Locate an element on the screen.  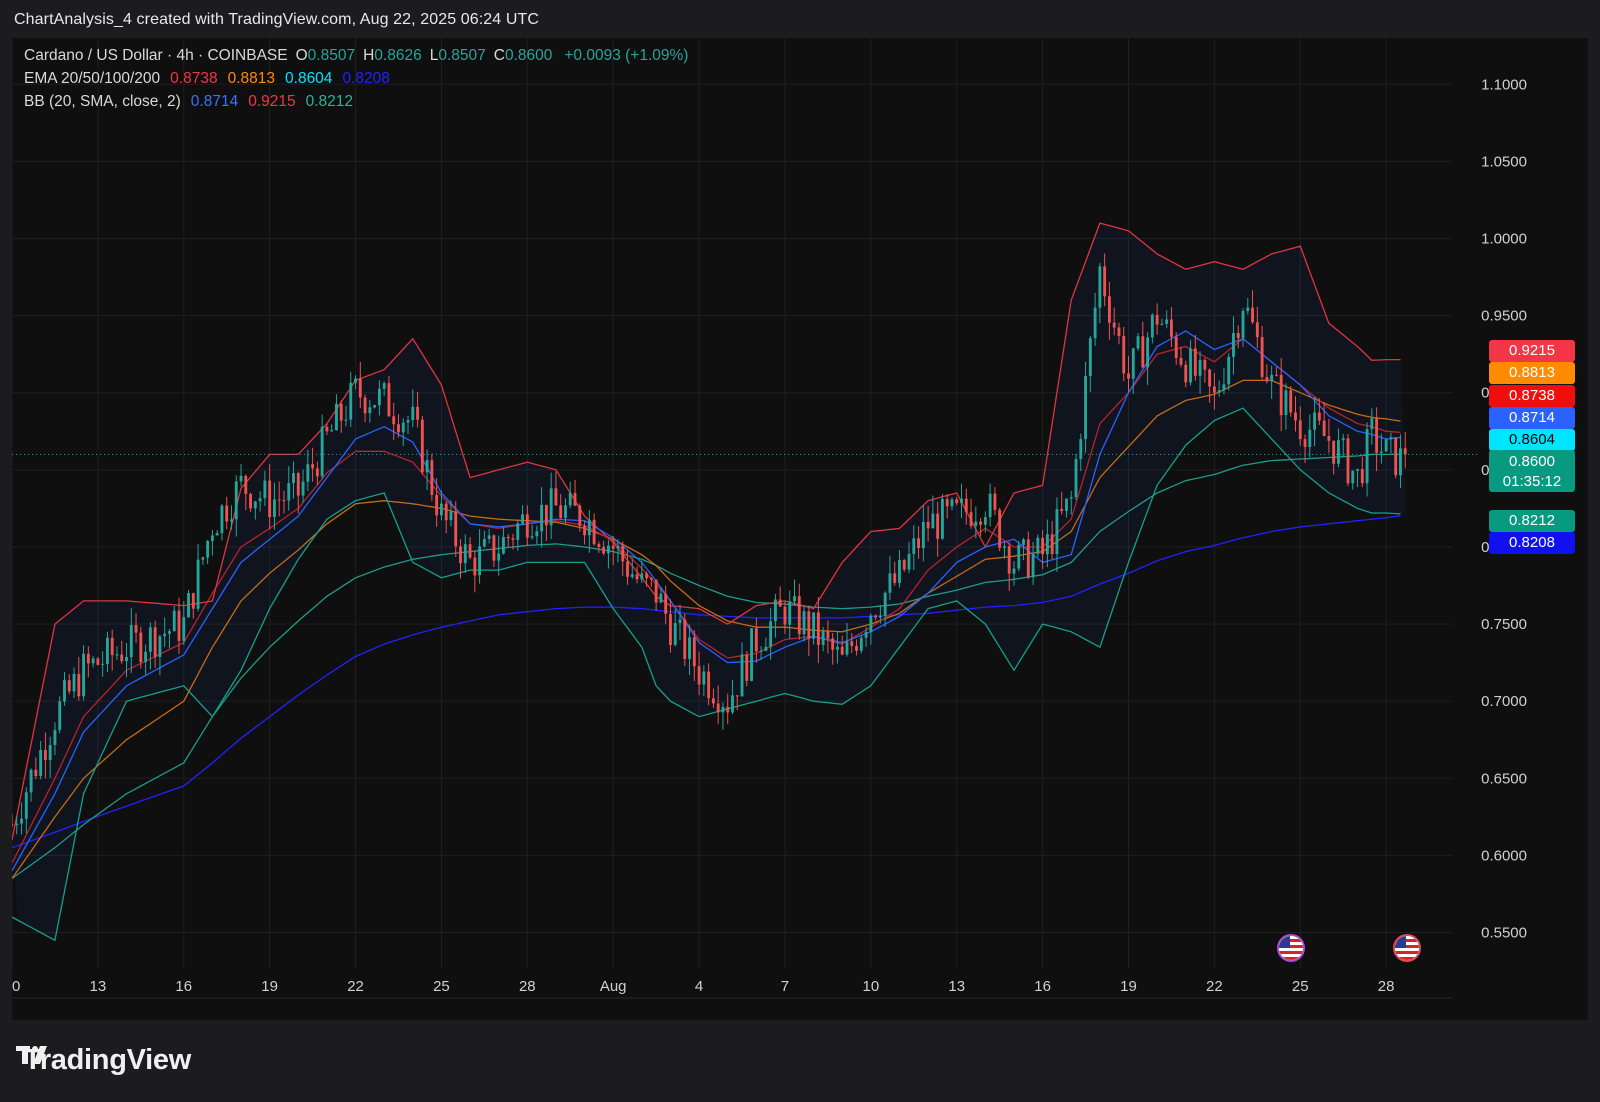
legend-bb: BB (20, SMA, close, 2) 0.8714 0.9215 0.8212 is located at coordinates (191, 102).